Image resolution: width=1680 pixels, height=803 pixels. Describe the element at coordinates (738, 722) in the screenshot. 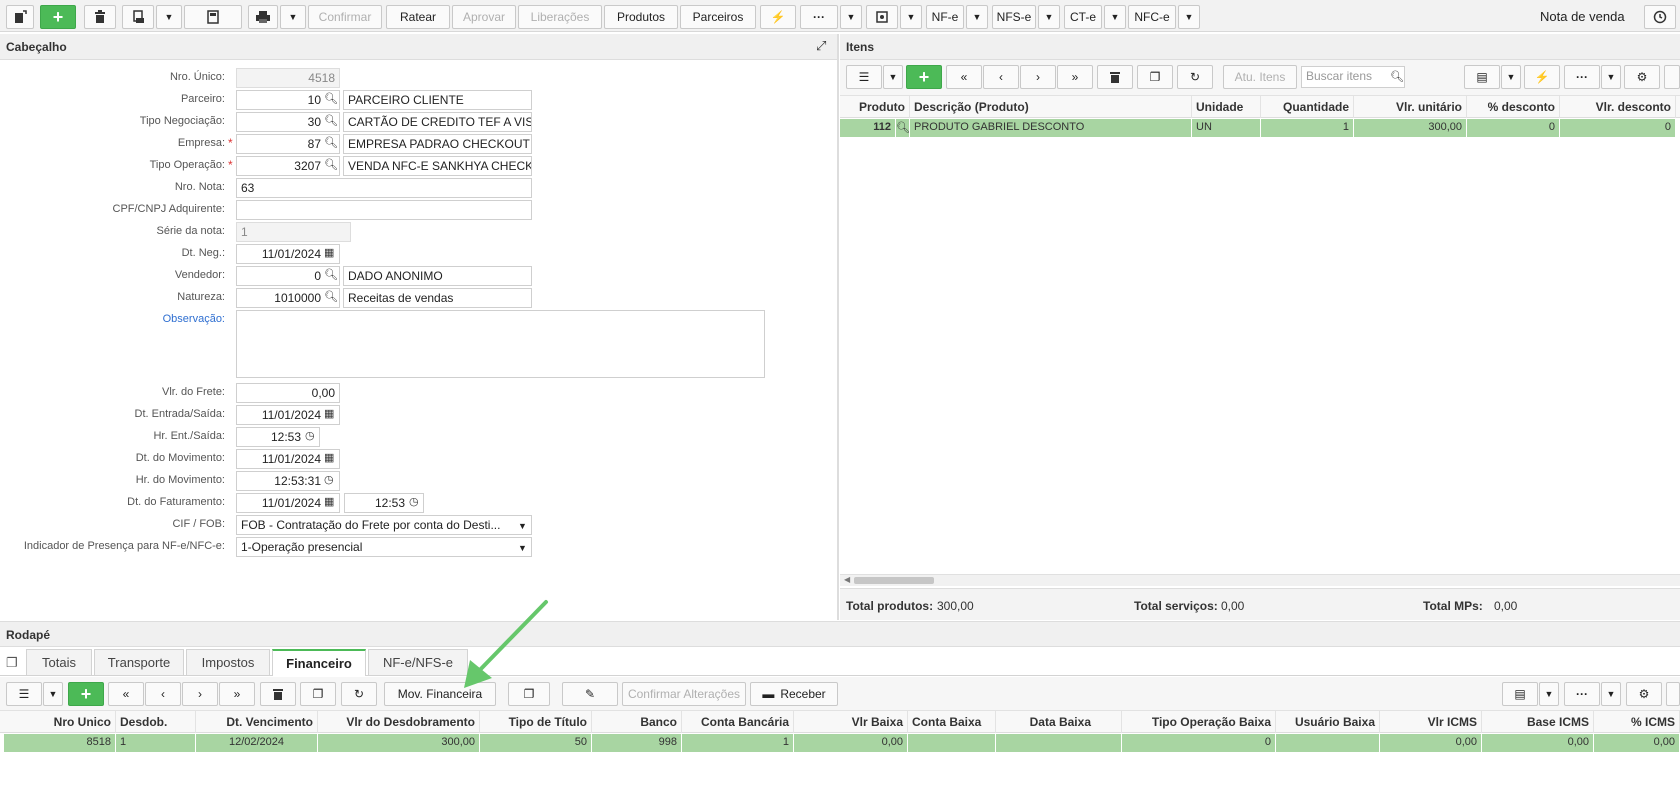

I see `column-header: Conta Bancária` at that location.